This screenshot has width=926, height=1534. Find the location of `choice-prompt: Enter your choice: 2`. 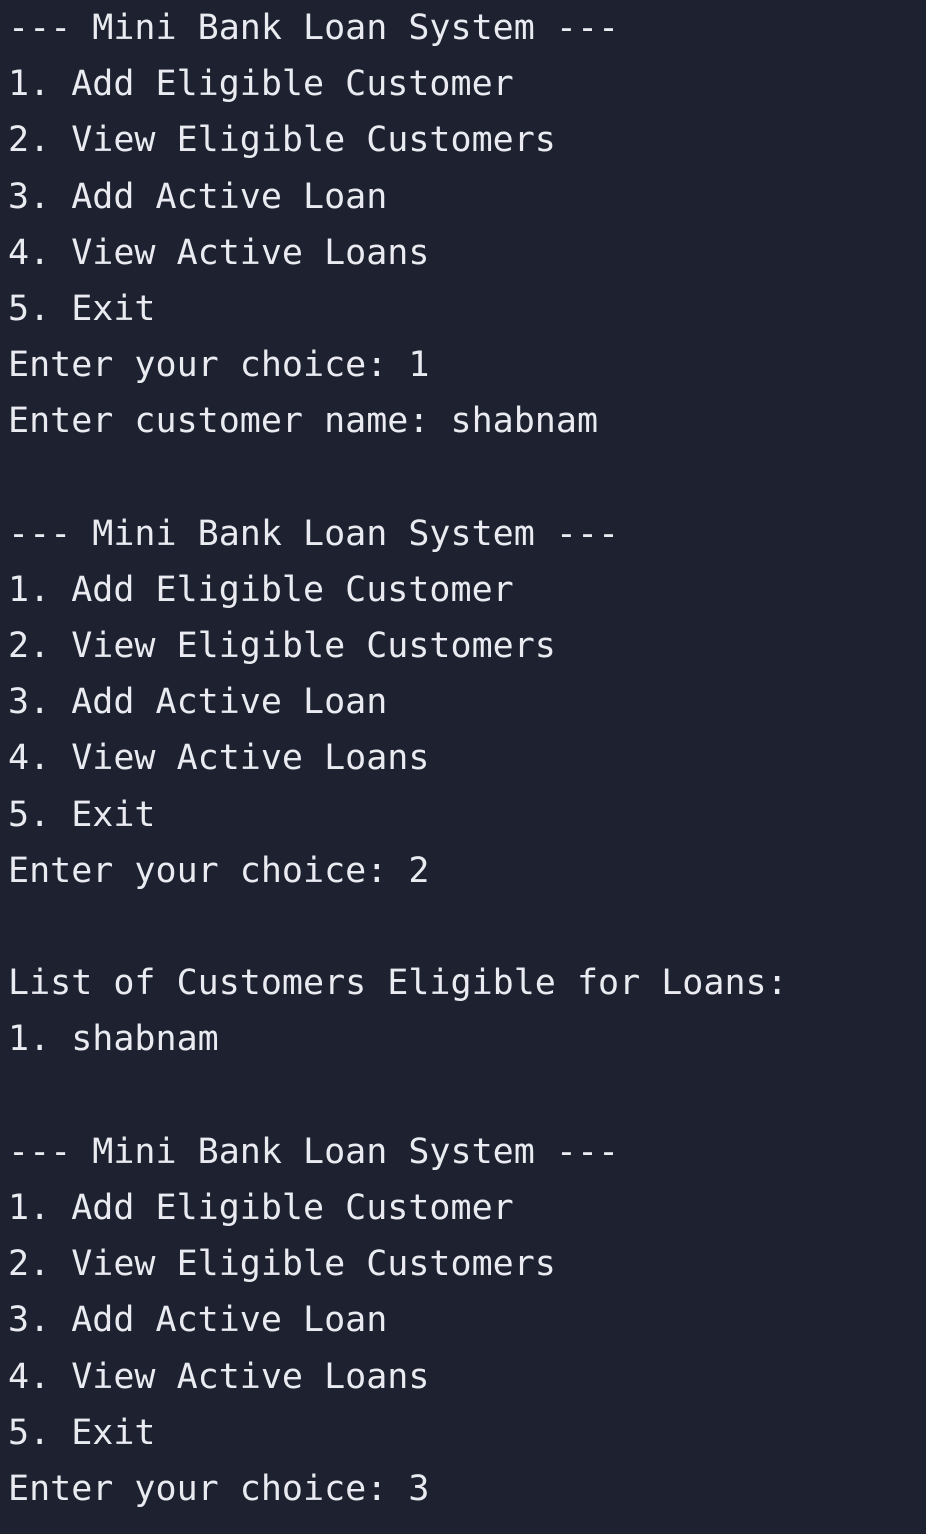

choice-prompt: Enter your choice: 2 is located at coordinates (219, 870).